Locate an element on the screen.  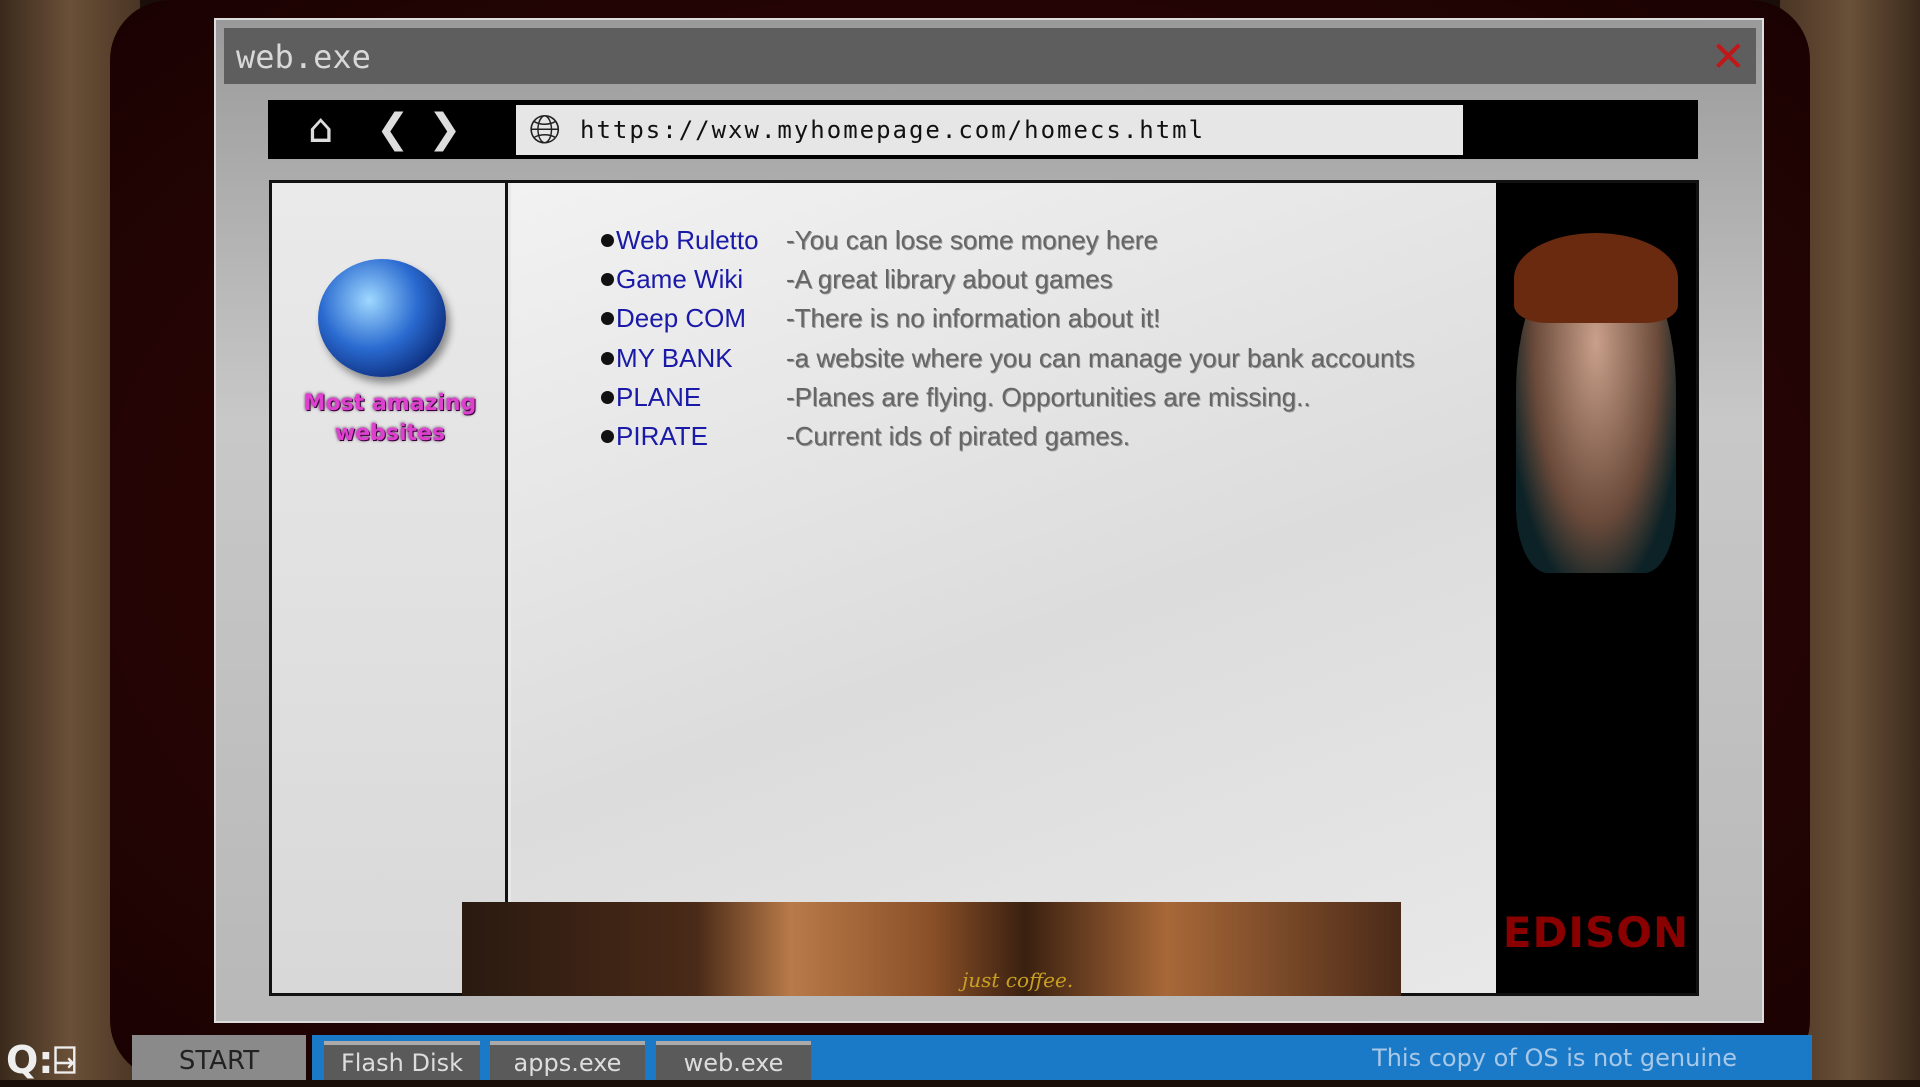
banner-caption: just coffee. is located at coordinates (1018, 980).